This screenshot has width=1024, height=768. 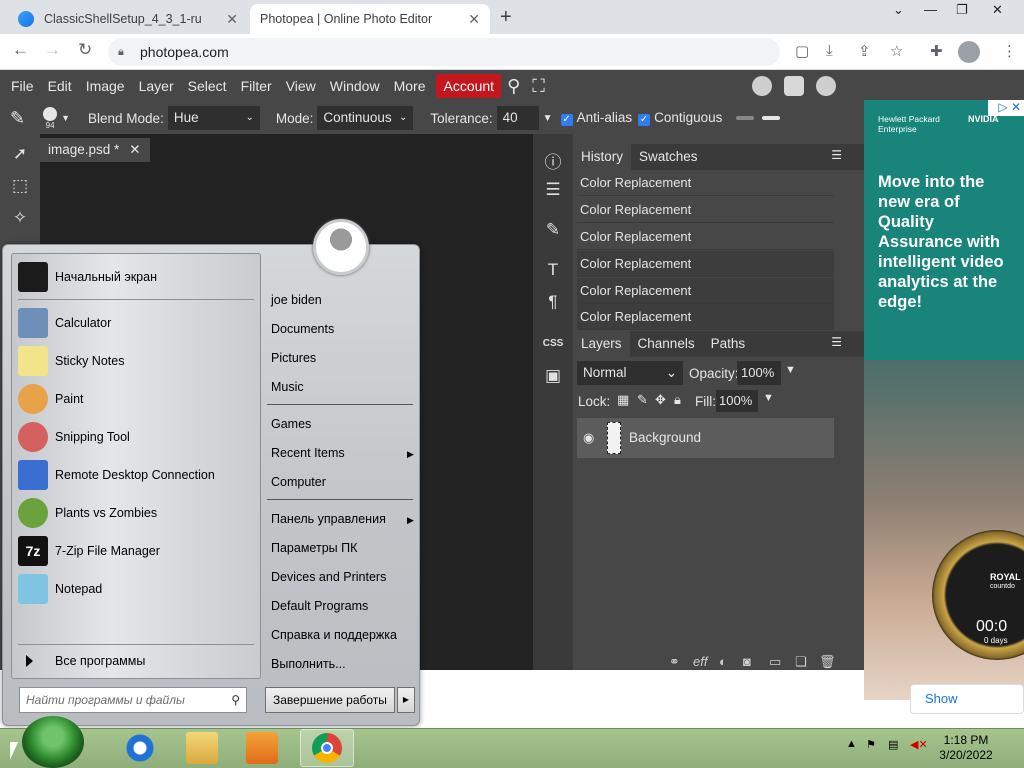 I want to click on back-arrow-icon: ←, so click(x=20, y=50).